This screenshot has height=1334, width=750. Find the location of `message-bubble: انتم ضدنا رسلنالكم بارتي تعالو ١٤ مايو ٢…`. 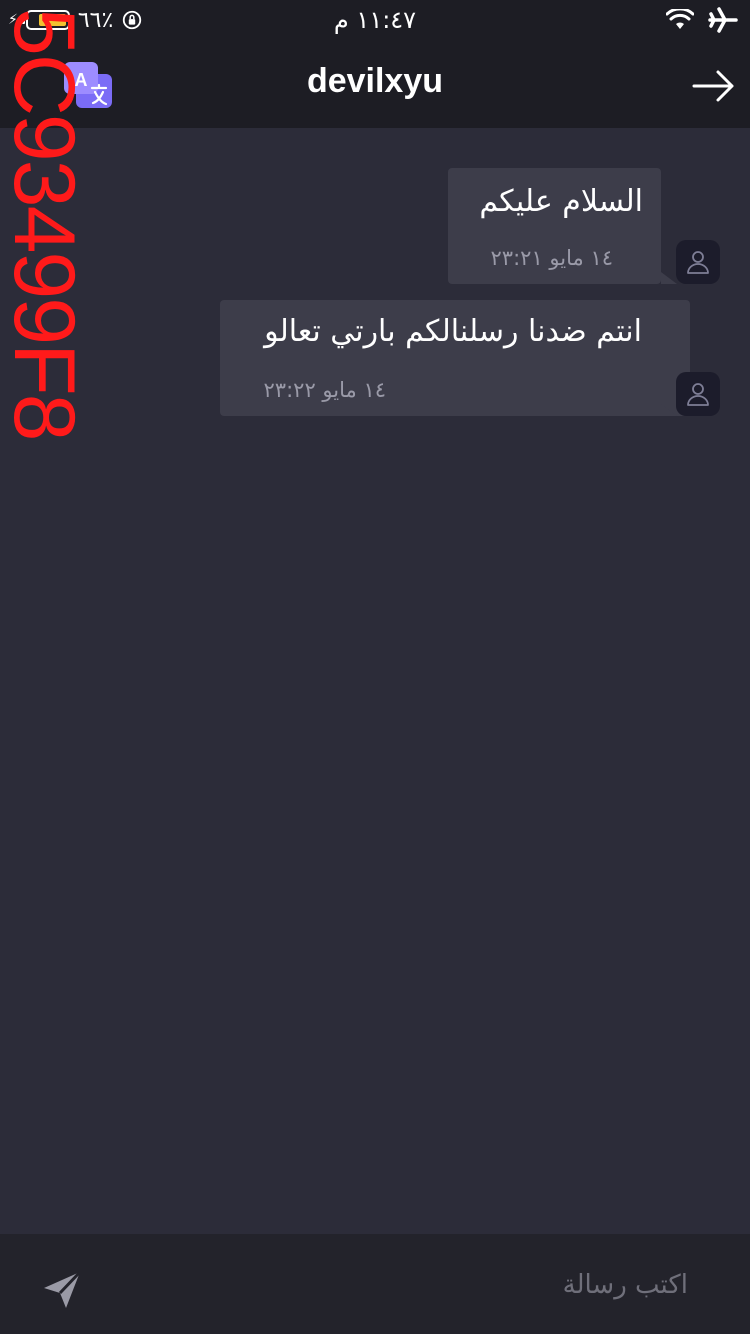

message-bubble: انتم ضدنا رسلنالكم بارتي تعالو ١٤ مايو ٢… is located at coordinates (455, 358).